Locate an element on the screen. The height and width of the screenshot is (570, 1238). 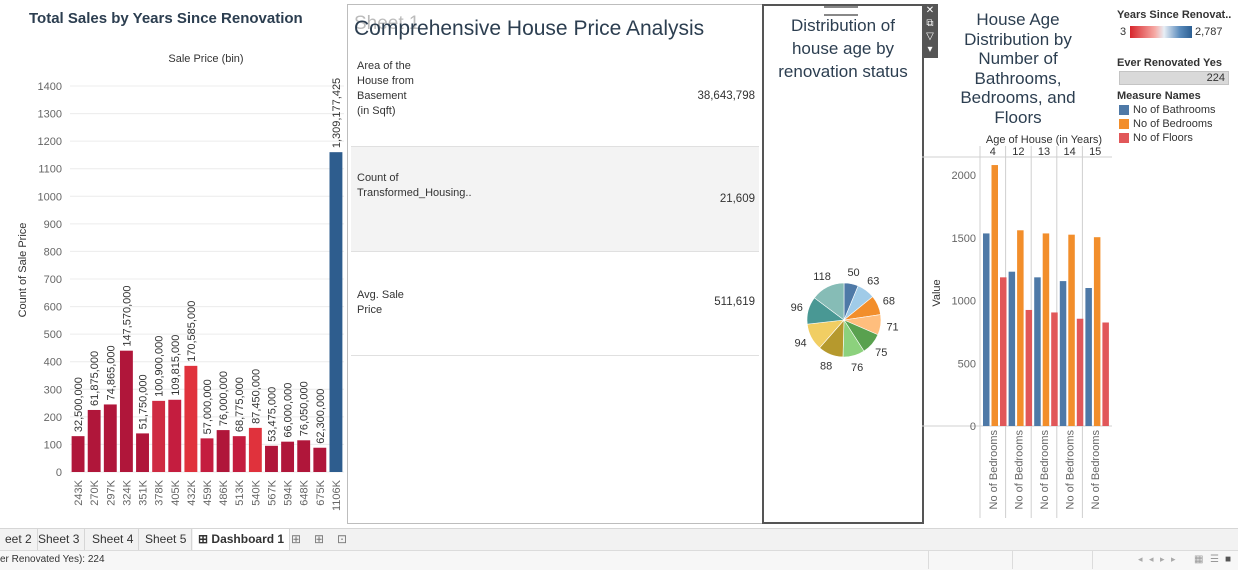
pie-label: 94 is located at coordinates (800, 344).